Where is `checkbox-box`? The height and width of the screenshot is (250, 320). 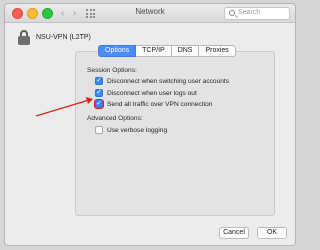 checkbox-box is located at coordinates (99, 130).